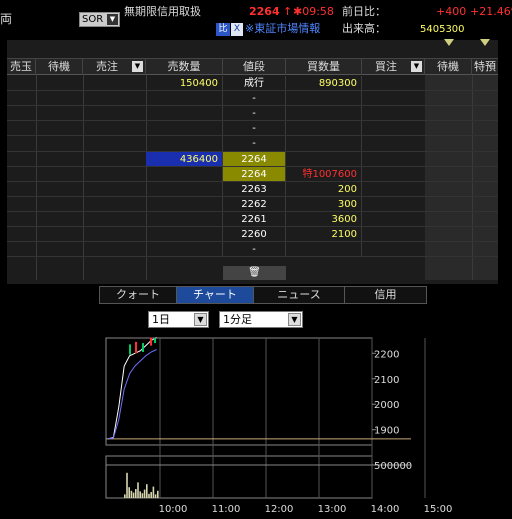  Describe the element at coordinates (324, 204) in the screenshot. I see `bid-qty-cell: 300` at that location.